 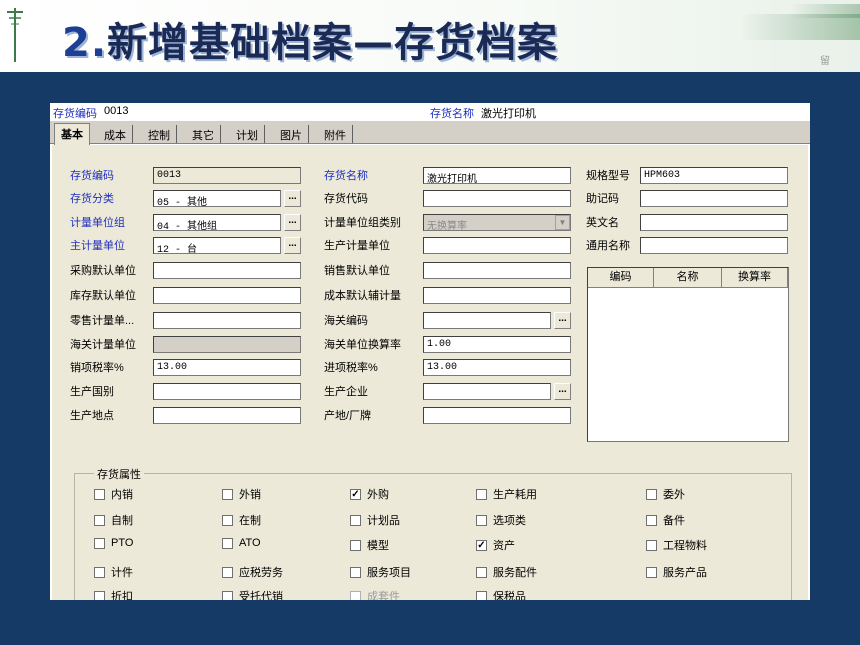 I want to click on checkbox-production-consumption: 生产耗用, so click(x=506, y=494).